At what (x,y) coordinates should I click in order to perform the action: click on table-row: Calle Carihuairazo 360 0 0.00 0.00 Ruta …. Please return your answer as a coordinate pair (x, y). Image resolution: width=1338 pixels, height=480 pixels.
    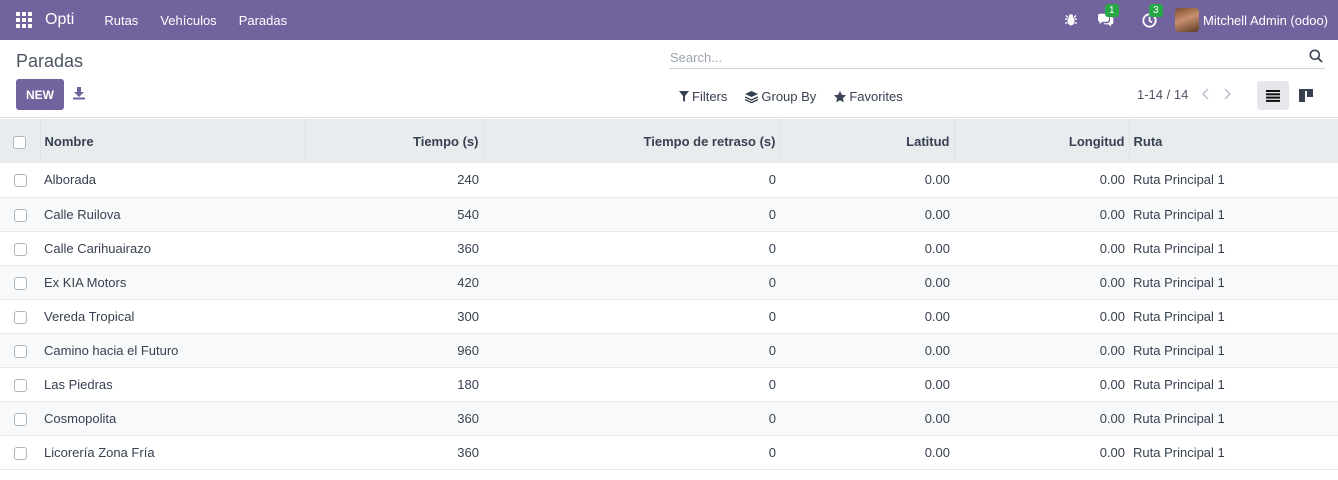
    Looking at the image, I should click on (669, 248).